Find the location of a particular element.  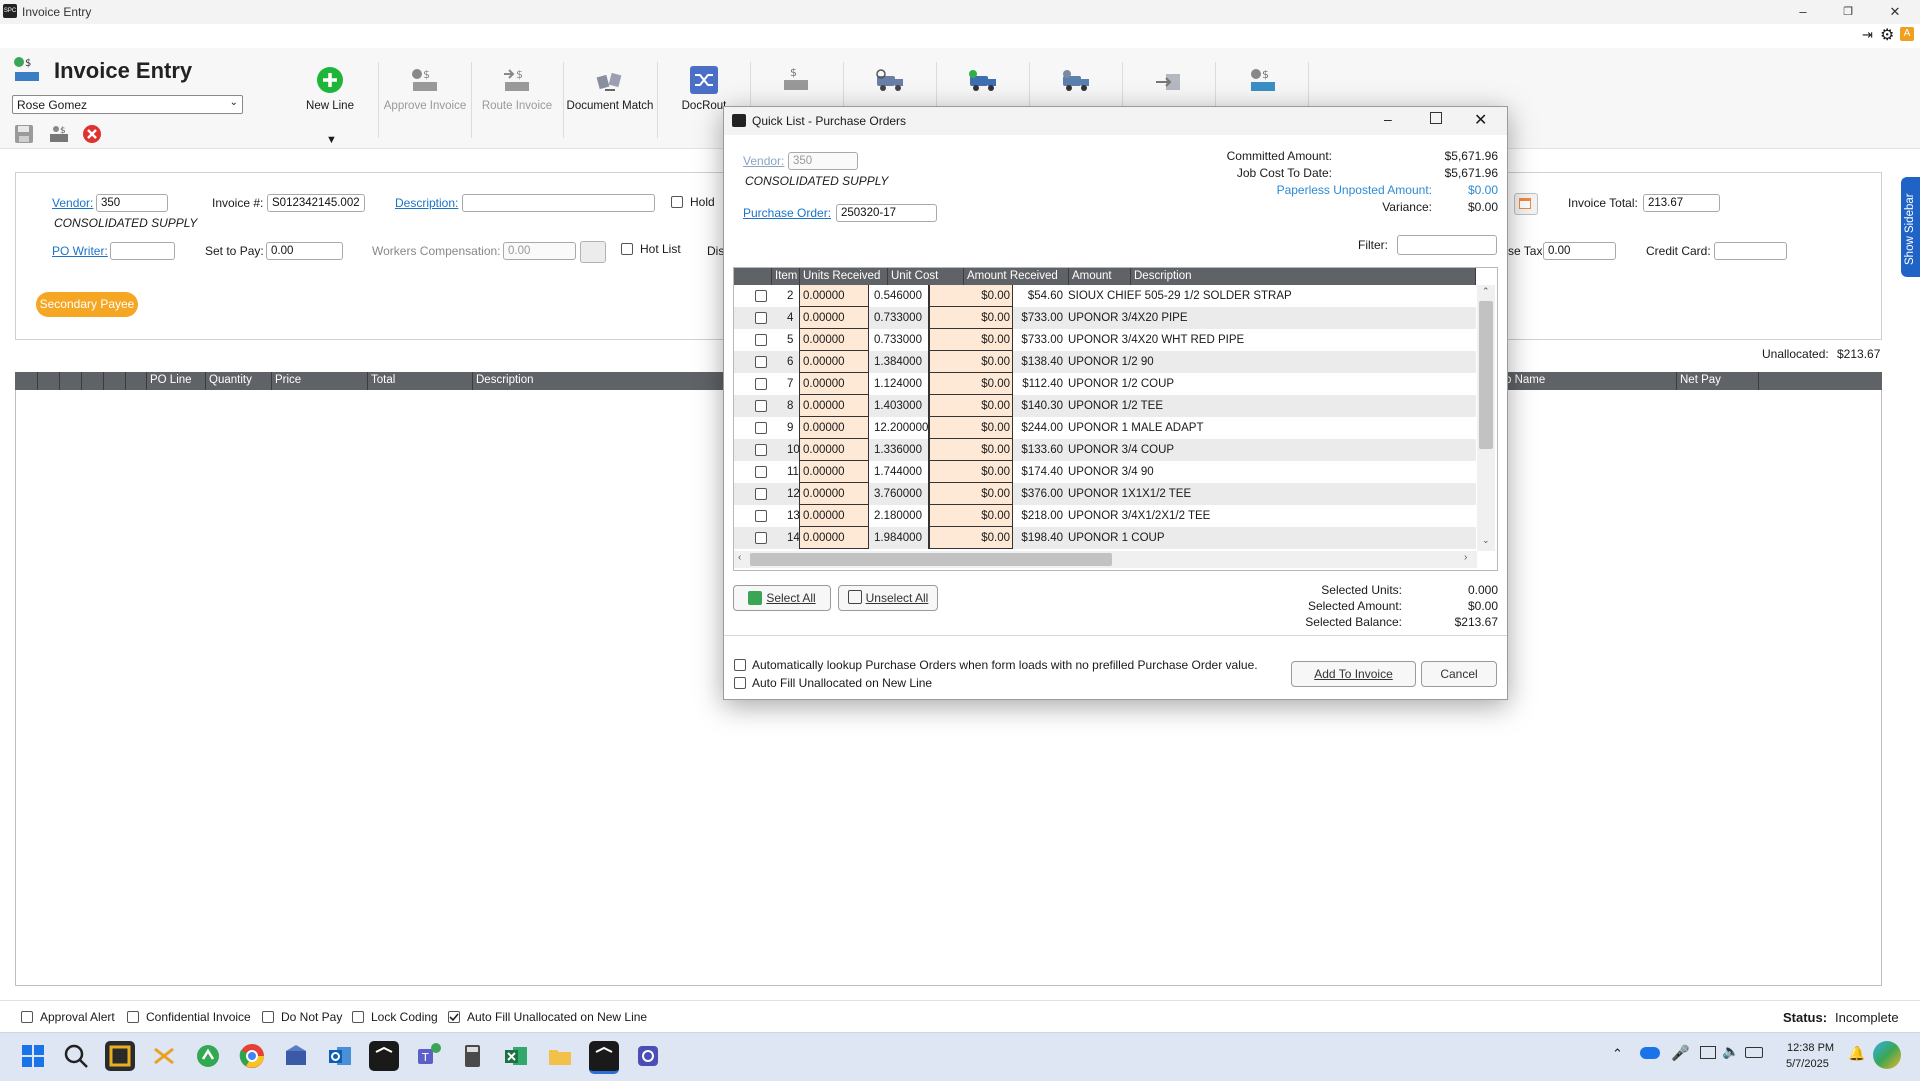

purchase-order-input is located at coordinates (886, 213).